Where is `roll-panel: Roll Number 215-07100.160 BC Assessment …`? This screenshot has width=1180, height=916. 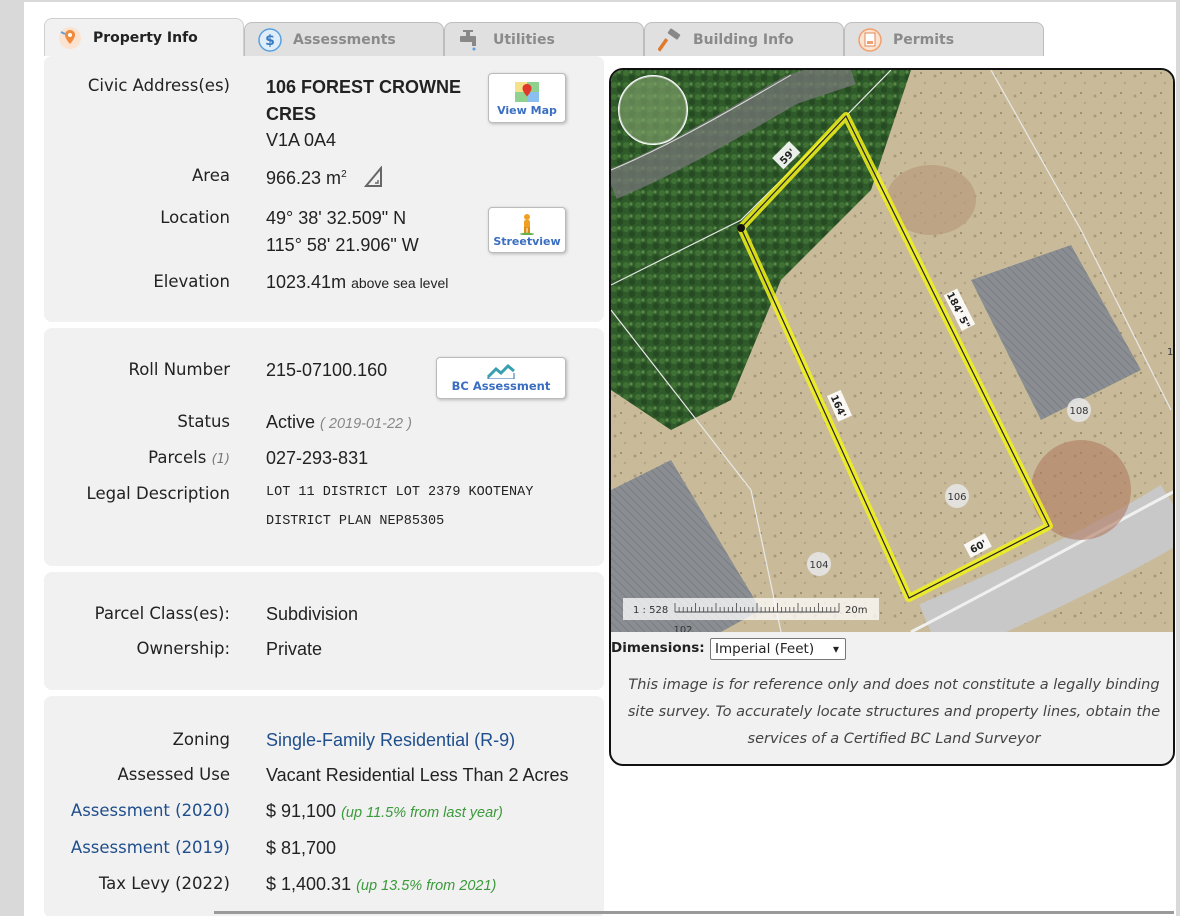
roll-panel: Roll Number 215-07100.160 BC Assessment … is located at coordinates (324, 447).